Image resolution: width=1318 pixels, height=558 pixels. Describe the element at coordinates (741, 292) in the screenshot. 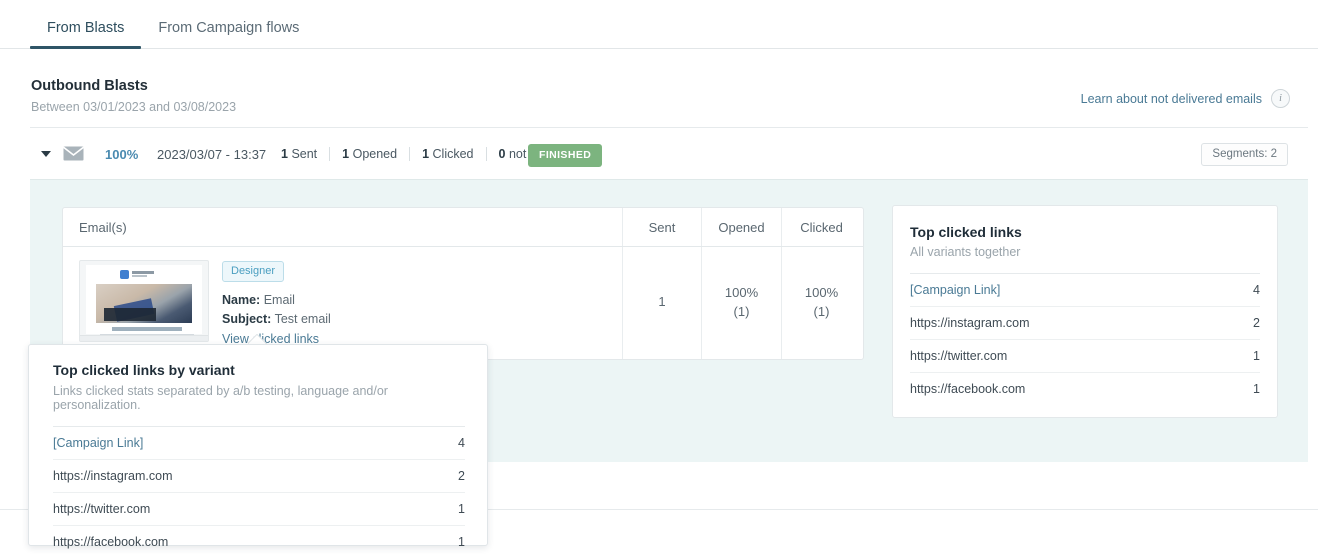

I see `cell-opened-percent: 100%` at that location.